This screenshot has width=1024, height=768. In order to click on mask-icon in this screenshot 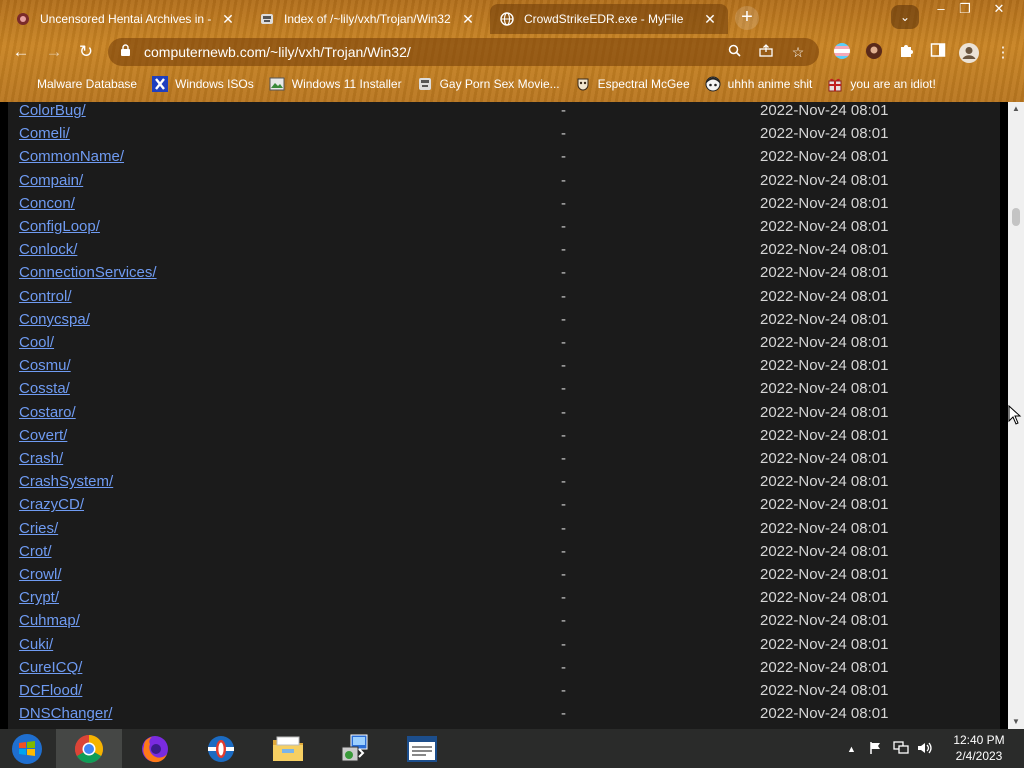, I will do `click(583, 84)`.